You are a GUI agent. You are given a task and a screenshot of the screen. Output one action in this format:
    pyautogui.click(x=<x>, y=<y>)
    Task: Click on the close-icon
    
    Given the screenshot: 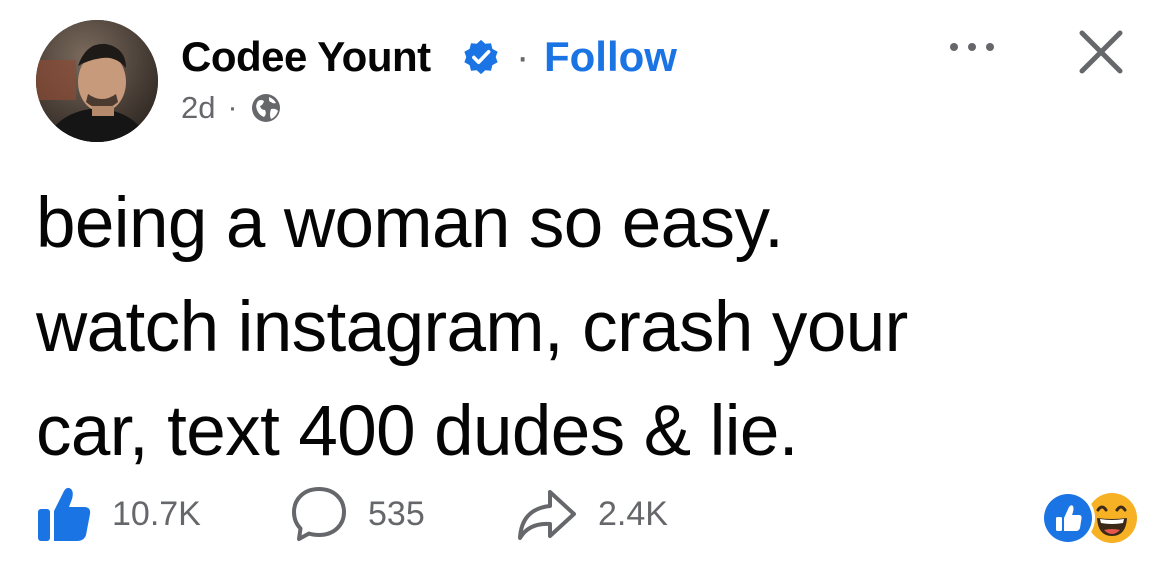 What is the action you would take?
    pyautogui.click(x=1101, y=52)
    